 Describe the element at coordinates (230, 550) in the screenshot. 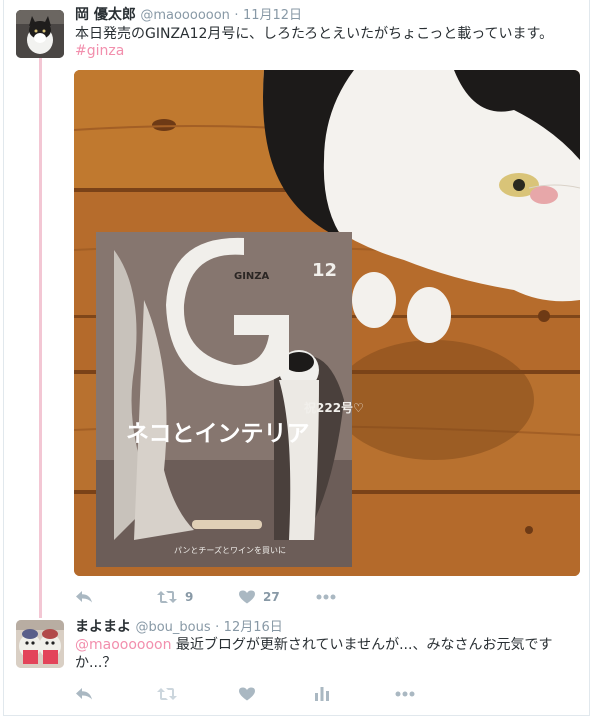

I see `cover-subline: パンとチーズとワインを買いに` at that location.